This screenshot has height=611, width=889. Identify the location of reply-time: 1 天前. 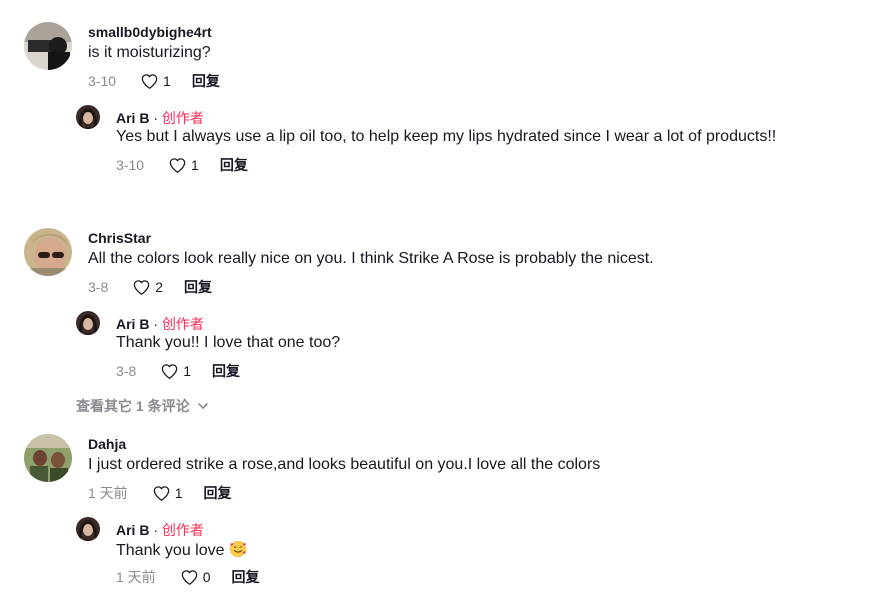
(136, 577).